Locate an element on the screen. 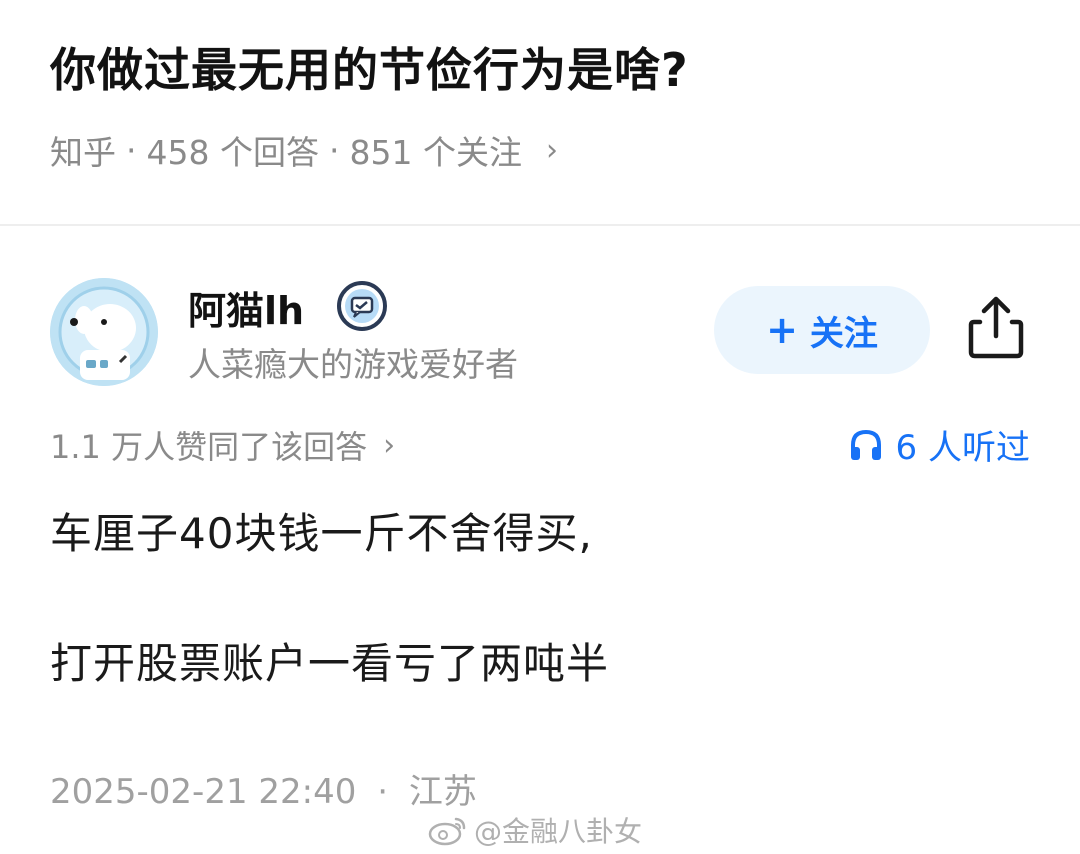 The width and height of the screenshot is (1080, 854). author-avatar is located at coordinates (104, 332).